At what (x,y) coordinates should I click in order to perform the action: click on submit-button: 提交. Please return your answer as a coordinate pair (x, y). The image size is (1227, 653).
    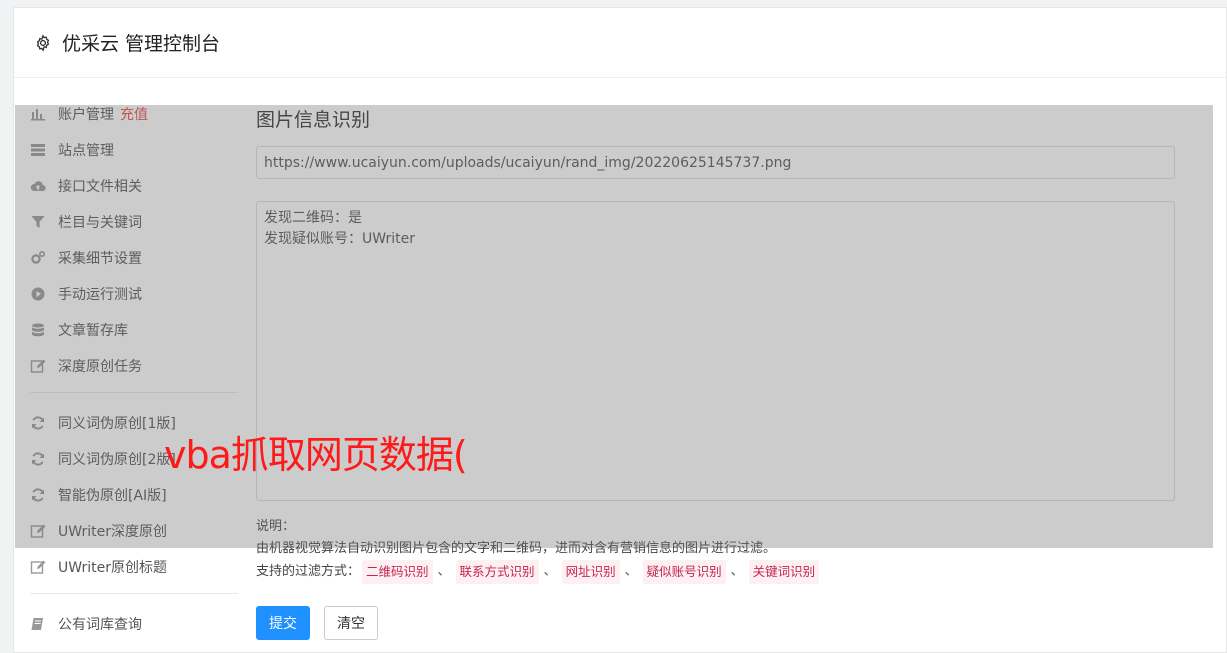
    Looking at the image, I should click on (283, 623).